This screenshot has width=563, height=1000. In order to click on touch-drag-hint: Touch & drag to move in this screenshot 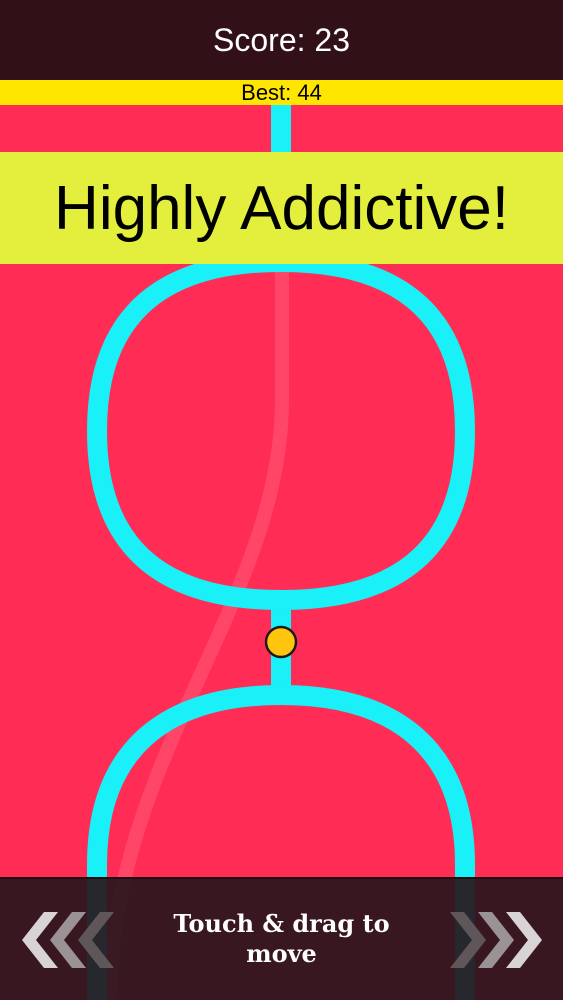, I will do `click(281, 939)`.